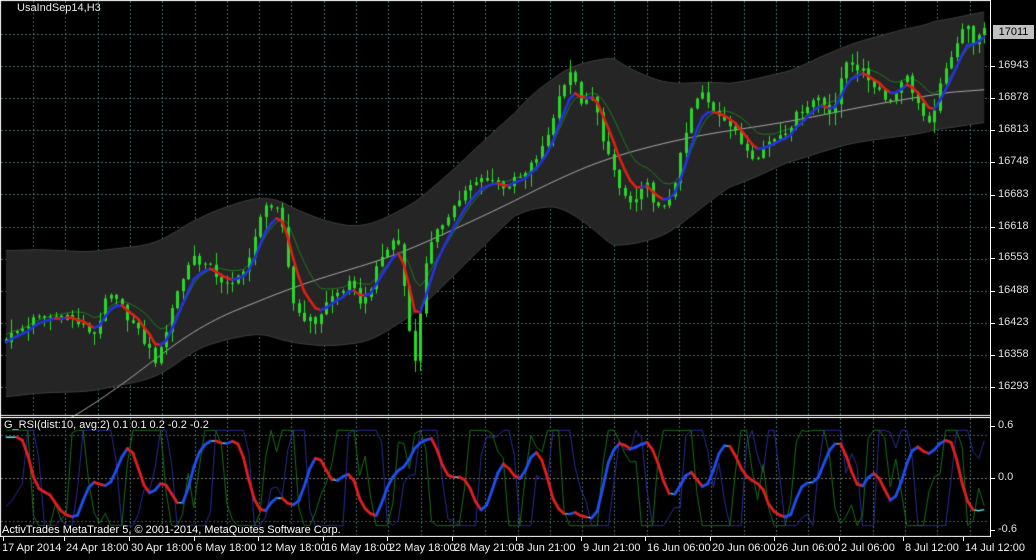 The width and height of the screenshot is (1036, 560). Describe the element at coordinates (1006, 425) in the screenshot. I see `indicator-axis-label: 0.6` at that location.